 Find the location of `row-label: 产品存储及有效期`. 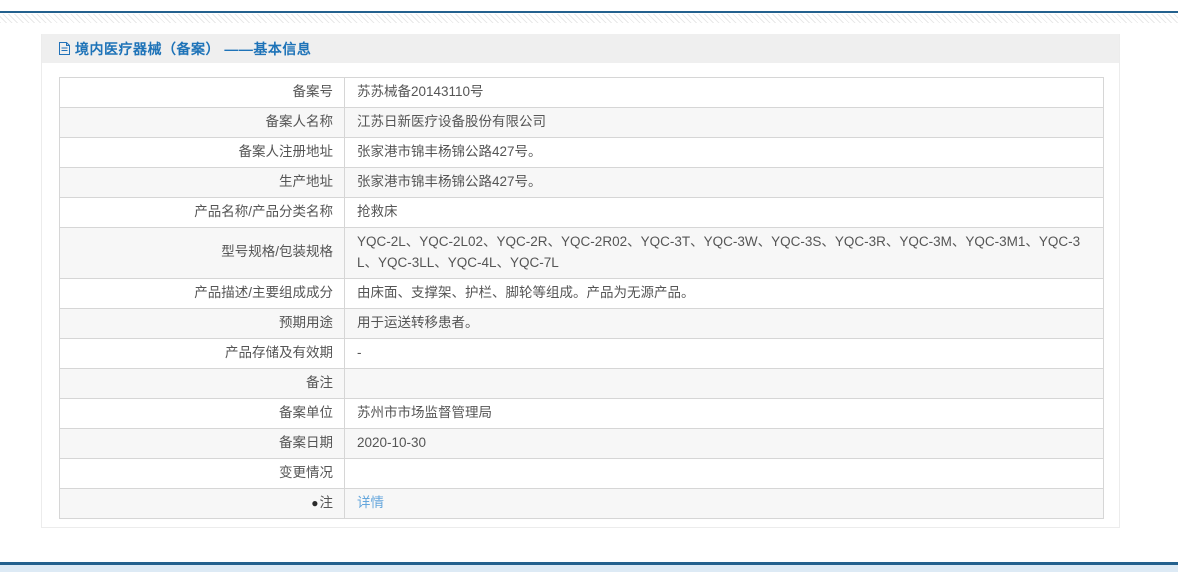

row-label: 产品存储及有效期 is located at coordinates (202, 353).